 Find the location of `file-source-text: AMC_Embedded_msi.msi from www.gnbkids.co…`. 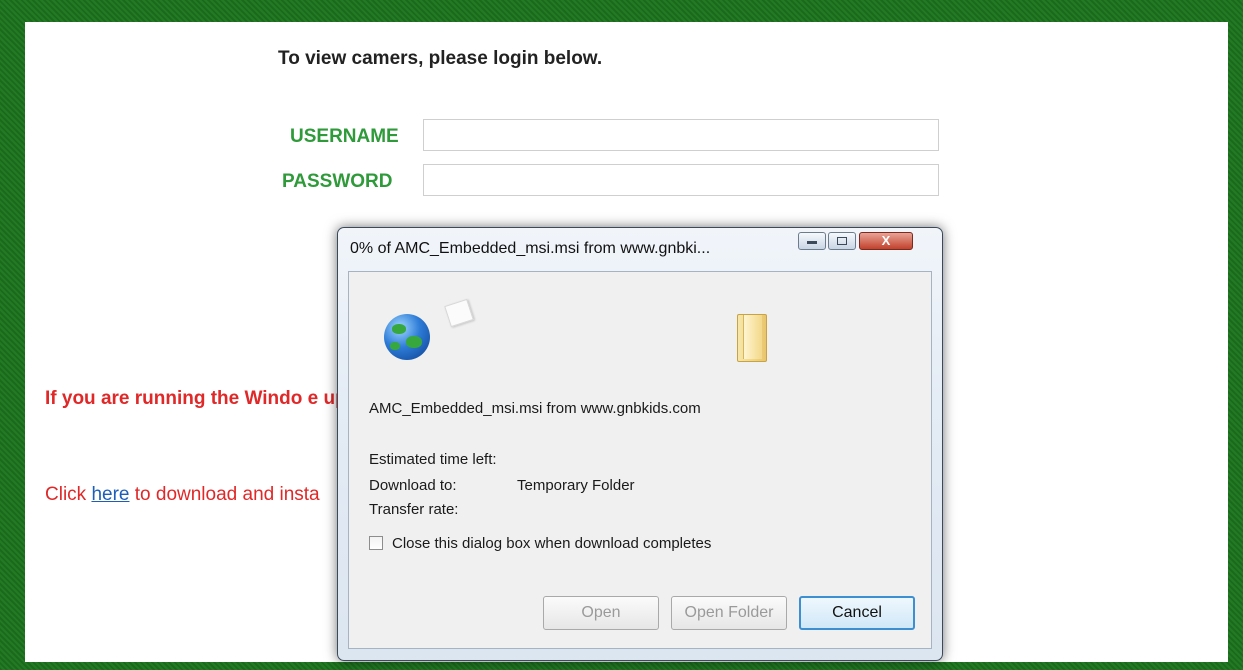

file-source-text: AMC_Embedded_msi.msi from www.gnbkids.co… is located at coordinates (535, 408).